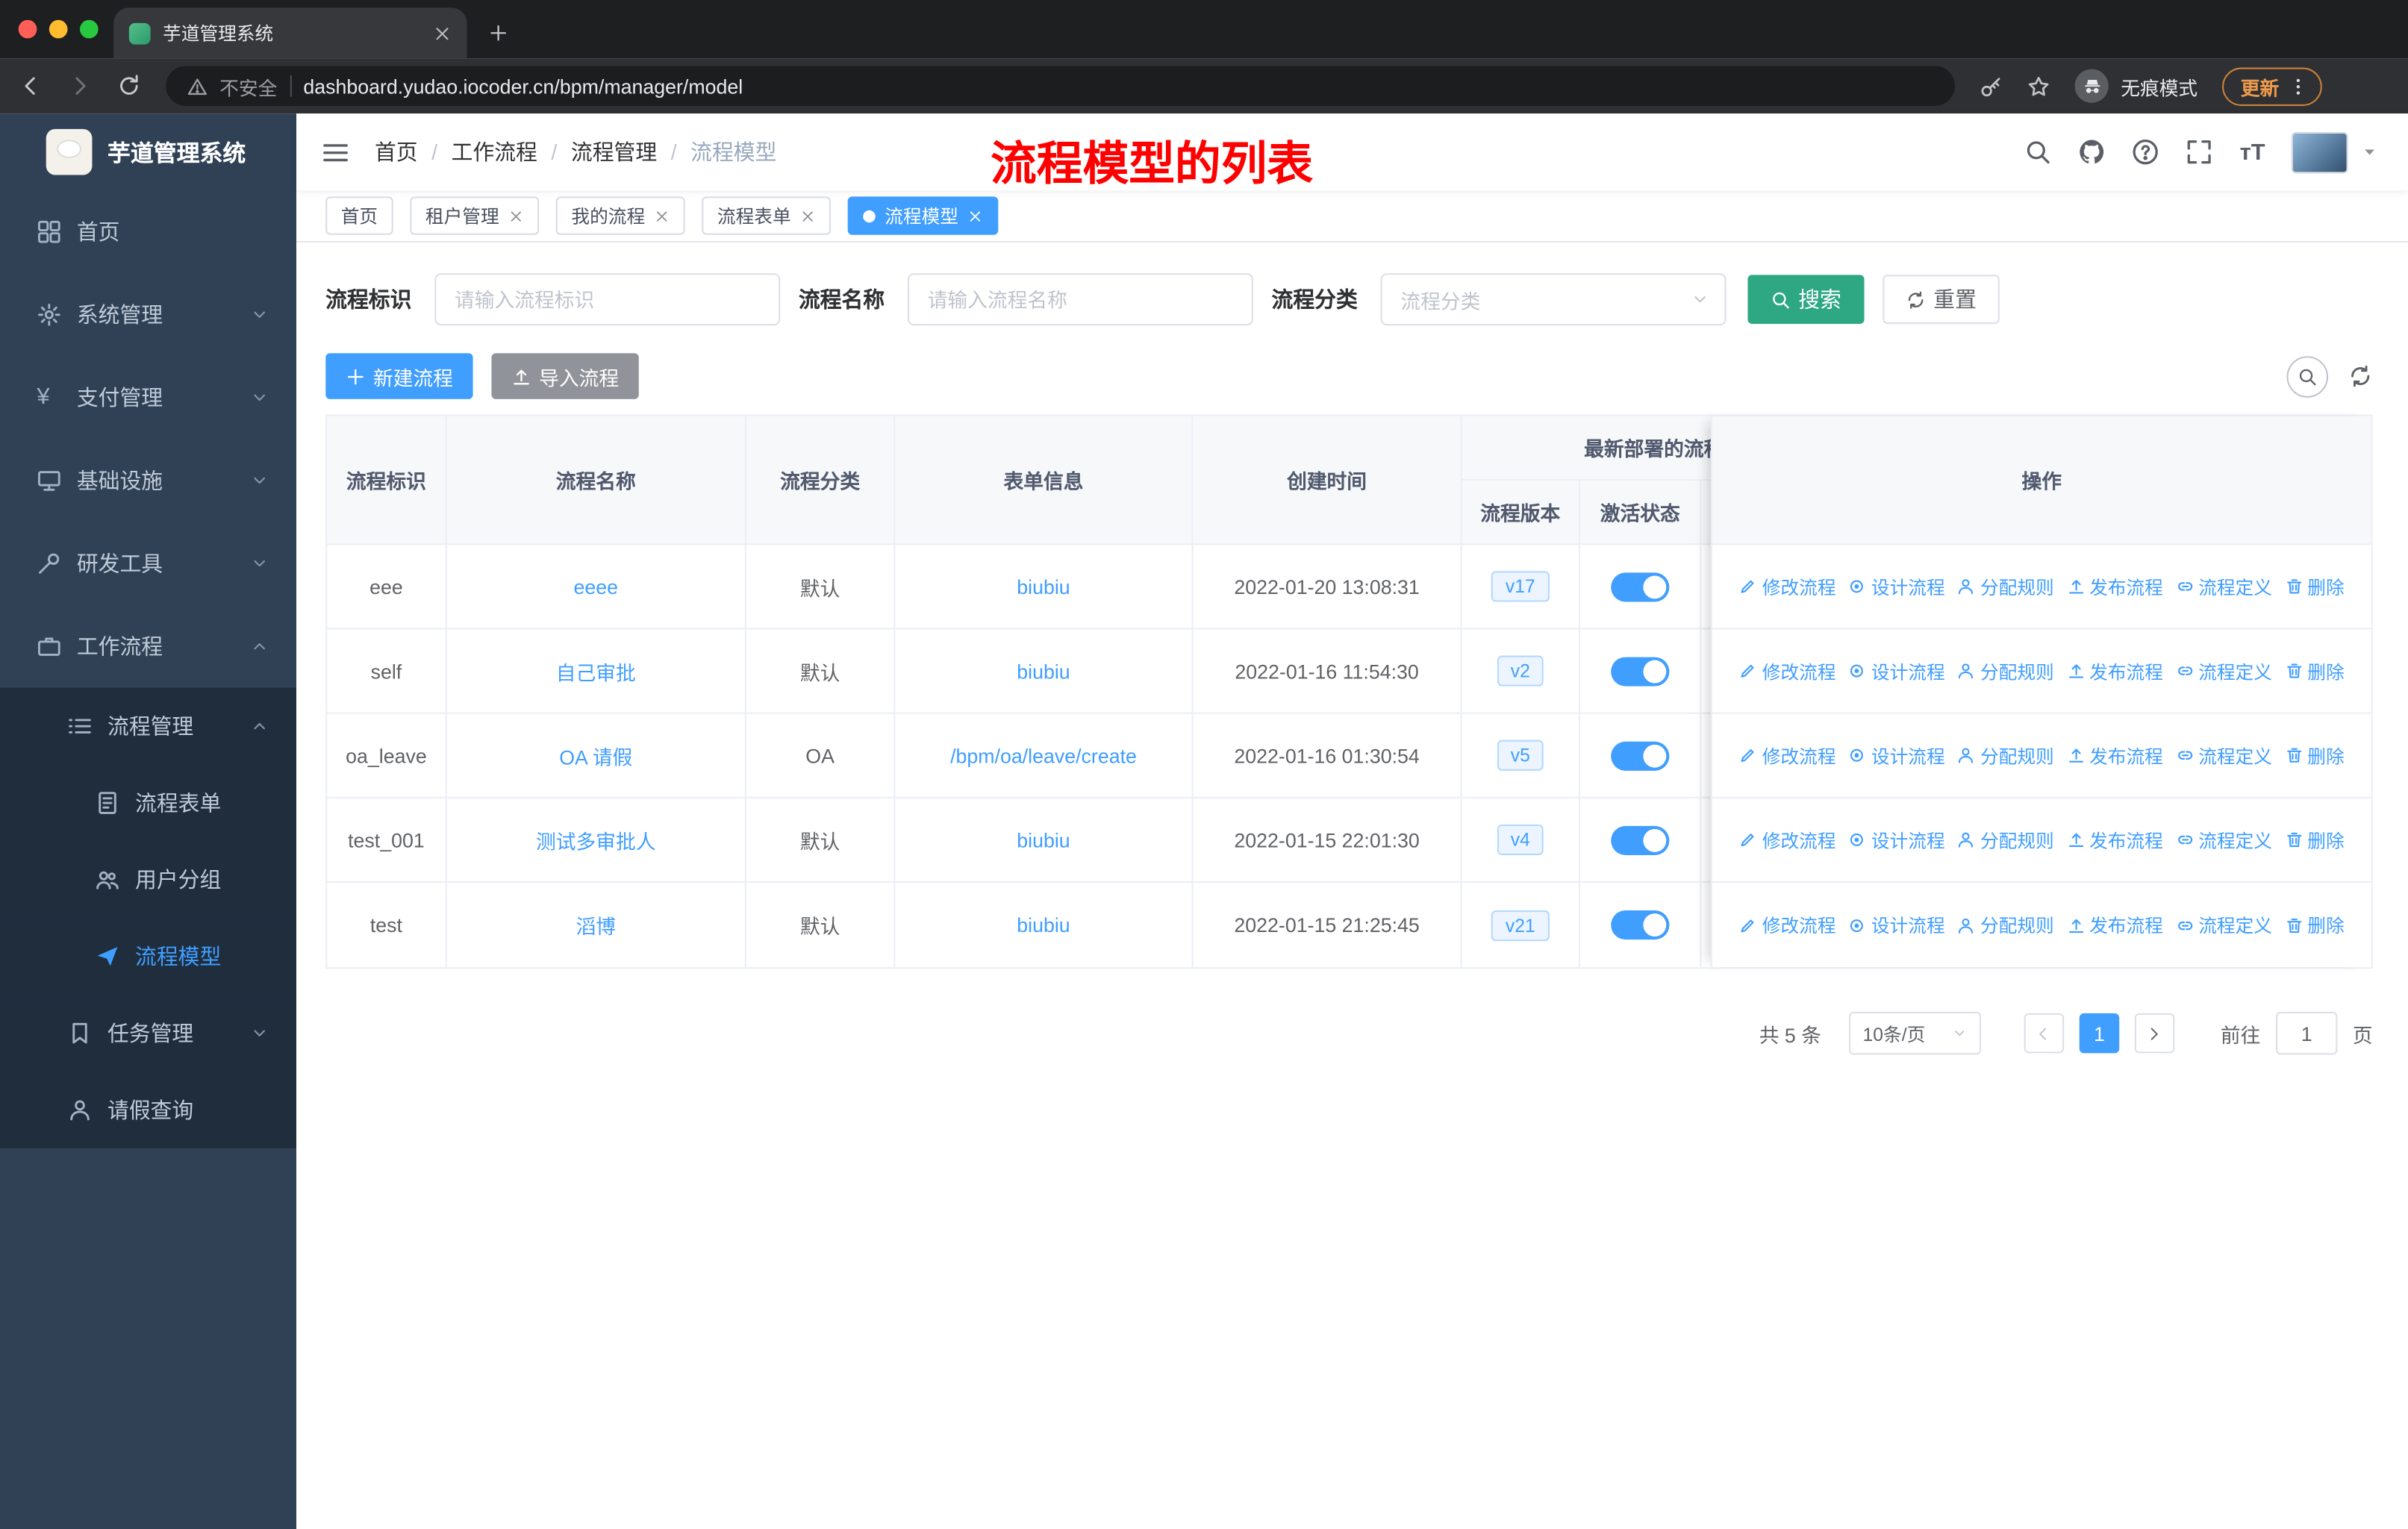 Image resolution: width=2408 pixels, height=1529 pixels. Describe the element at coordinates (148, 803) in the screenshot. I see `sidebar-item-process-form: 流程表单` at that location.